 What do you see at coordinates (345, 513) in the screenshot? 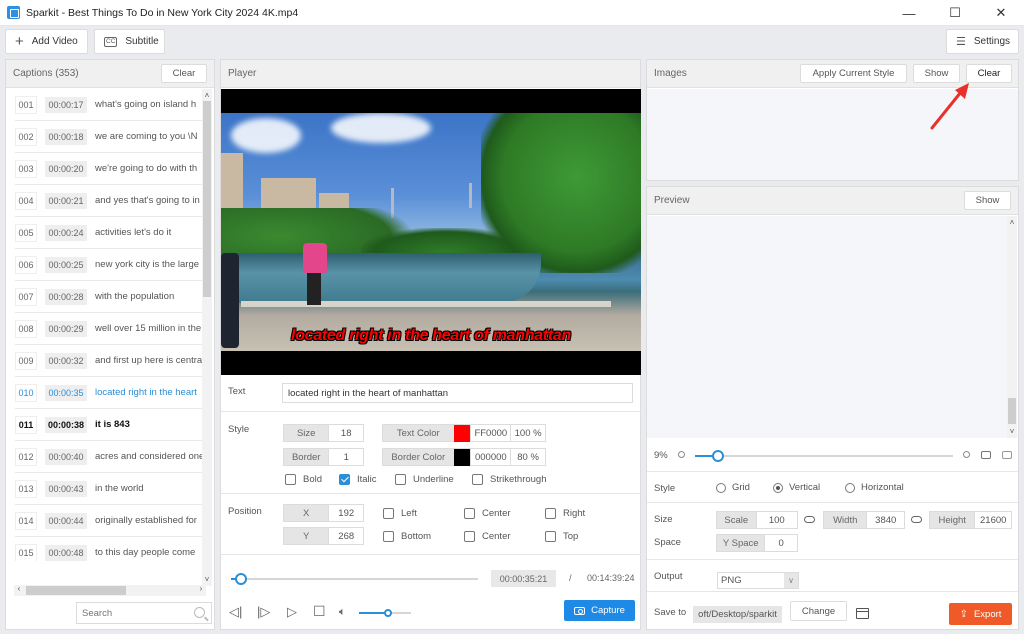
I see `x-value: 192` at bounding box center [345, 513].